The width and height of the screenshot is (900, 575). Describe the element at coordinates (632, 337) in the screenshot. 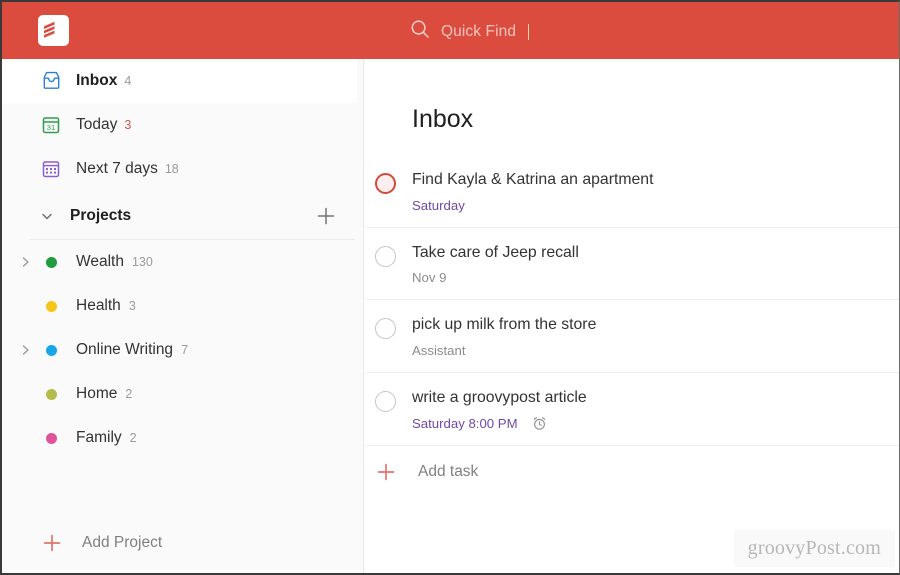

I see `task-row: pick up milk from the store Assistant` at that location.